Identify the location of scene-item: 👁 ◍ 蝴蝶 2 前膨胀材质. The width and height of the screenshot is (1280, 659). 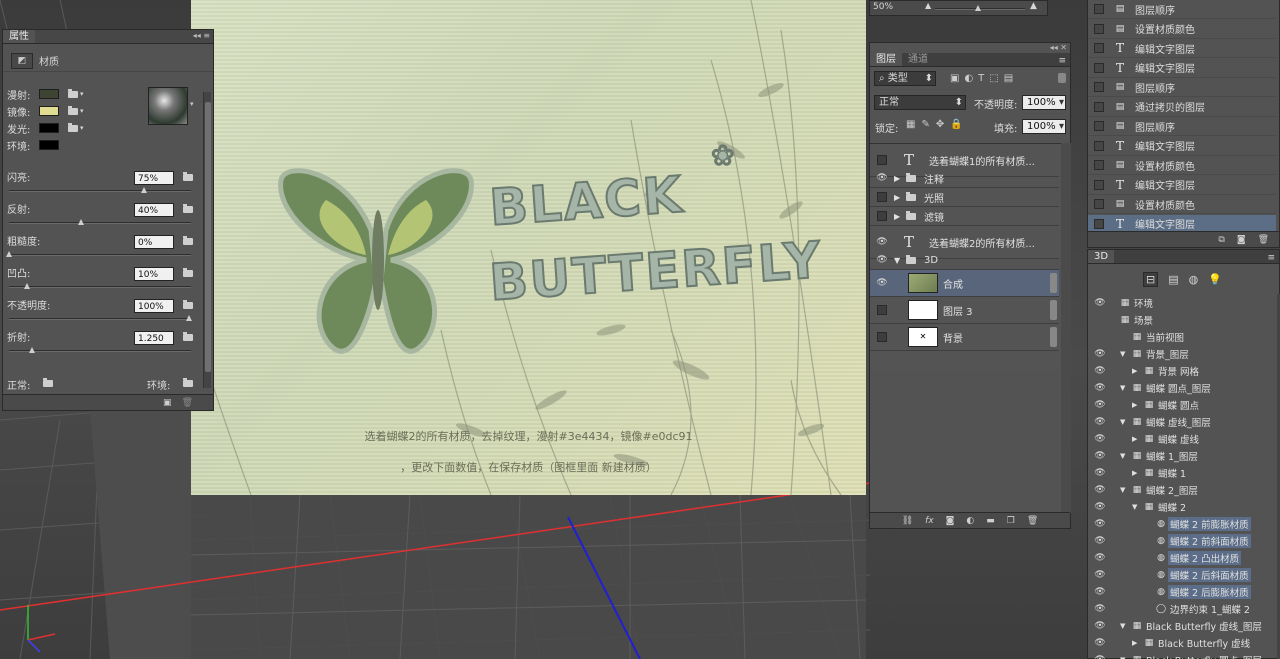
(1182, 523).